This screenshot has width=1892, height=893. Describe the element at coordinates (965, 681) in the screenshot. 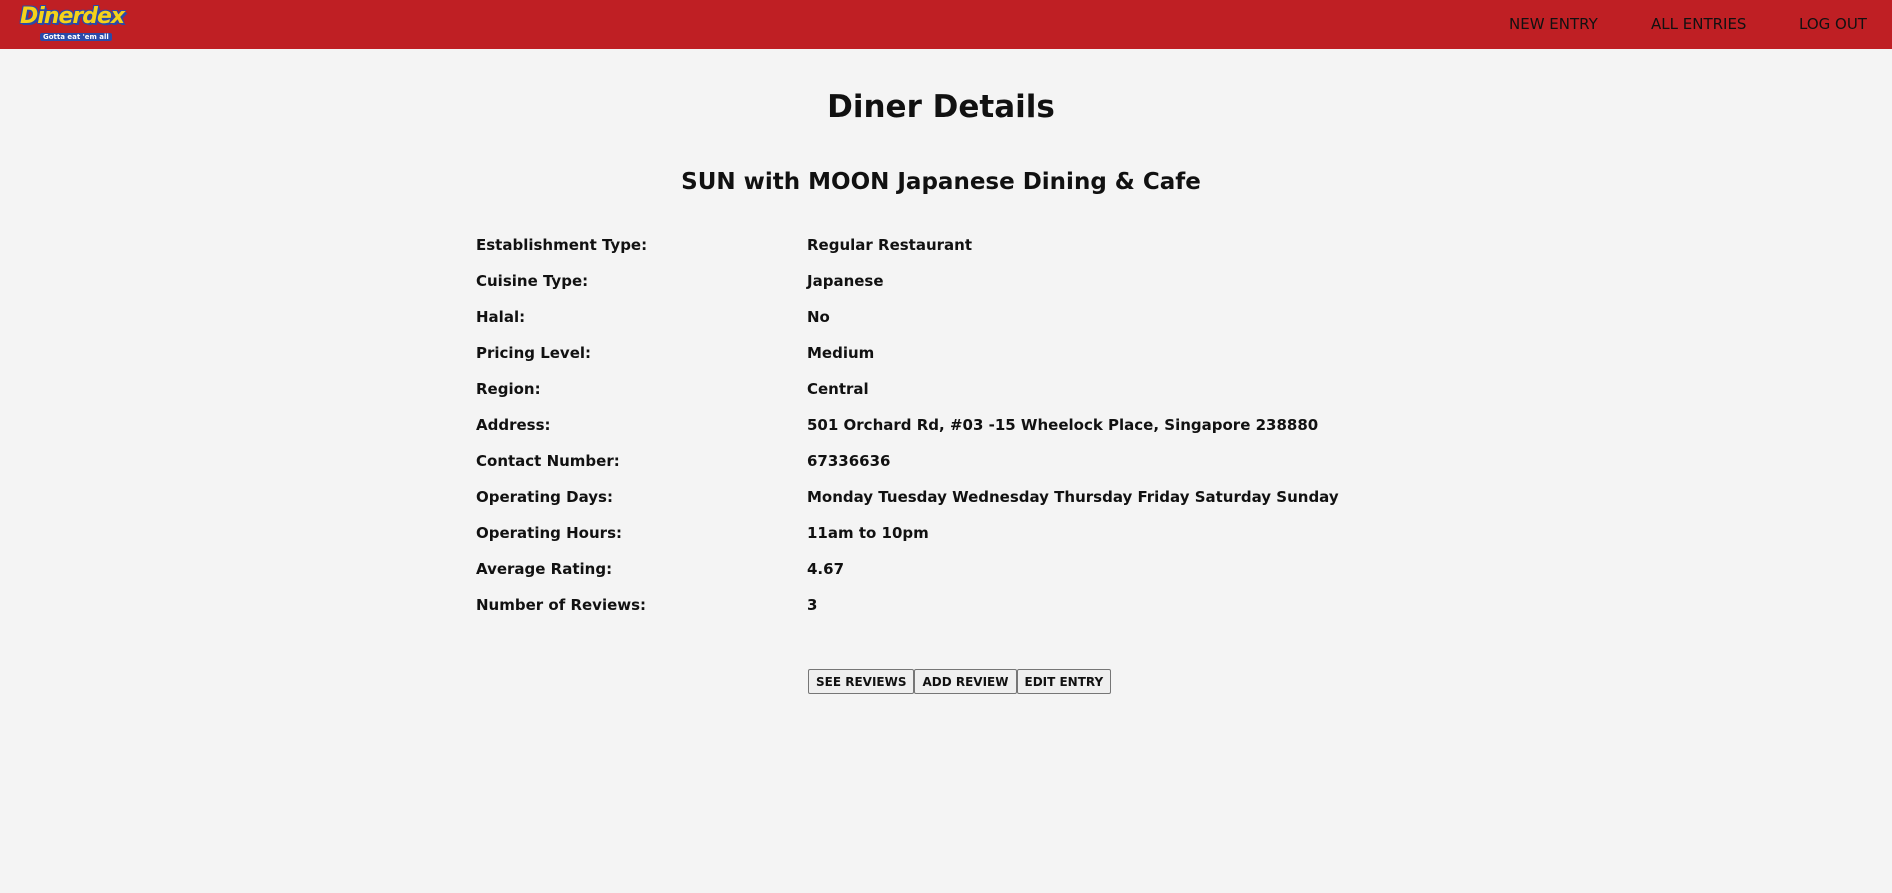

I see `add-review-button: ADD REVIEW` at that location.